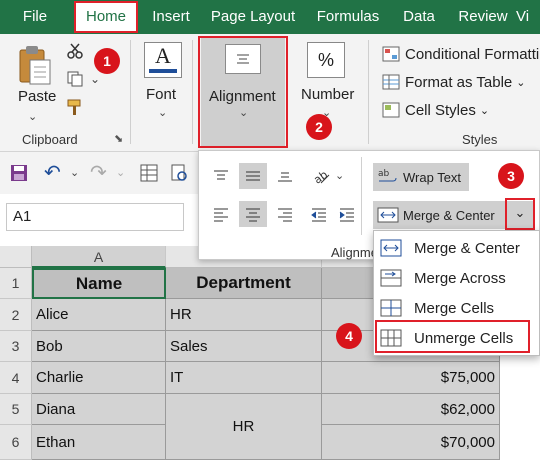 Image resolution: width=540 pixels, height=460 pixels. I want to click on conditional-formatting-button: Conditional Formatti, so click(461, 54).